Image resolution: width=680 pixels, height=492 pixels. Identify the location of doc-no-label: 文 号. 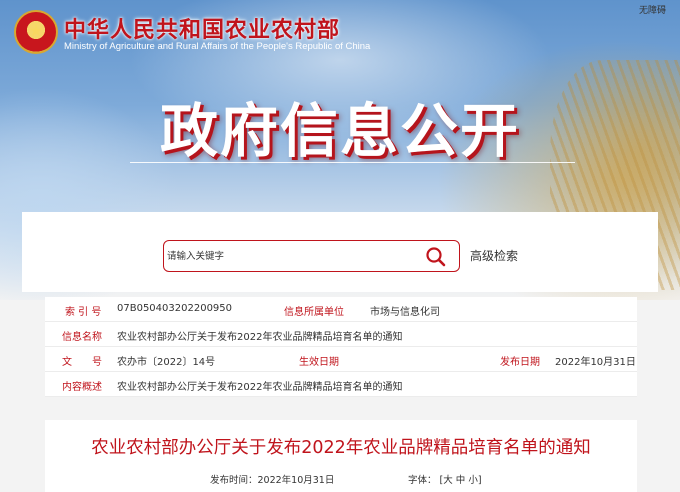
(82, 362).